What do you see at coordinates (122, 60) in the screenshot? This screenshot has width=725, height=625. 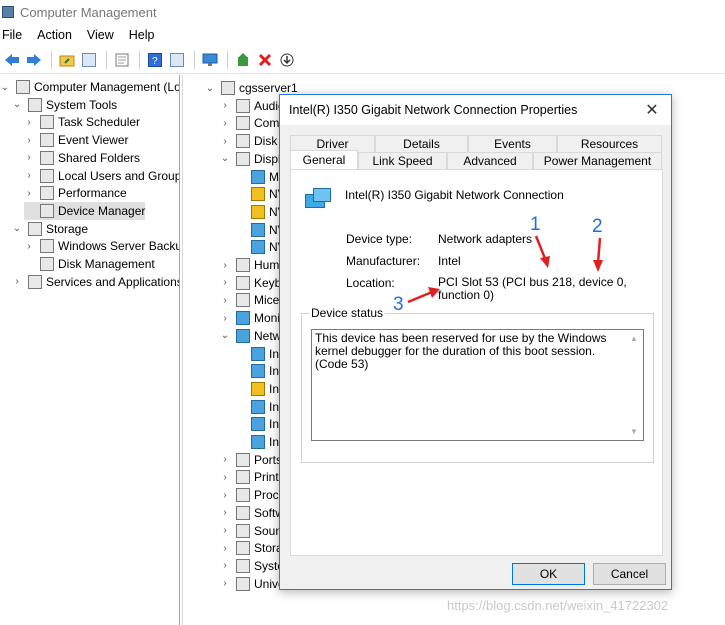 I see `properties-icon` at bounding box center [122, 60].